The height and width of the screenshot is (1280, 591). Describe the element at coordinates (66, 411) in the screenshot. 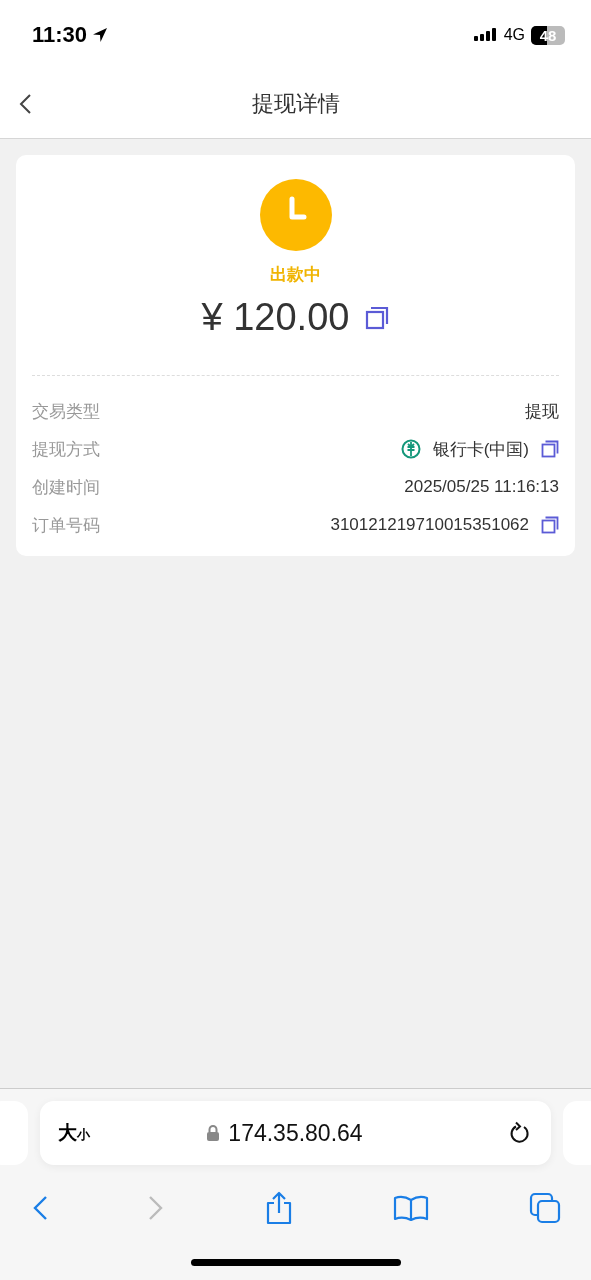

I see `detail-label: 交易类型` at that location.